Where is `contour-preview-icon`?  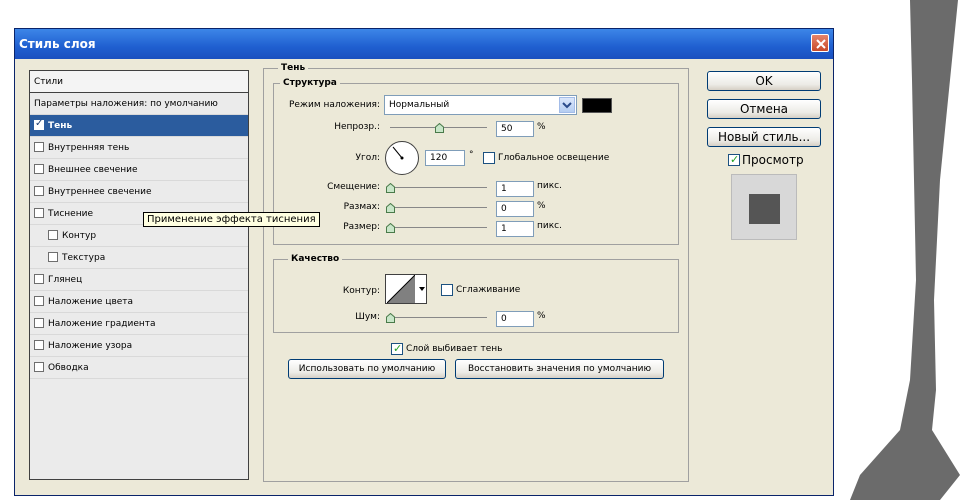 contour-preview-icon is located at coordinates (401, 289).